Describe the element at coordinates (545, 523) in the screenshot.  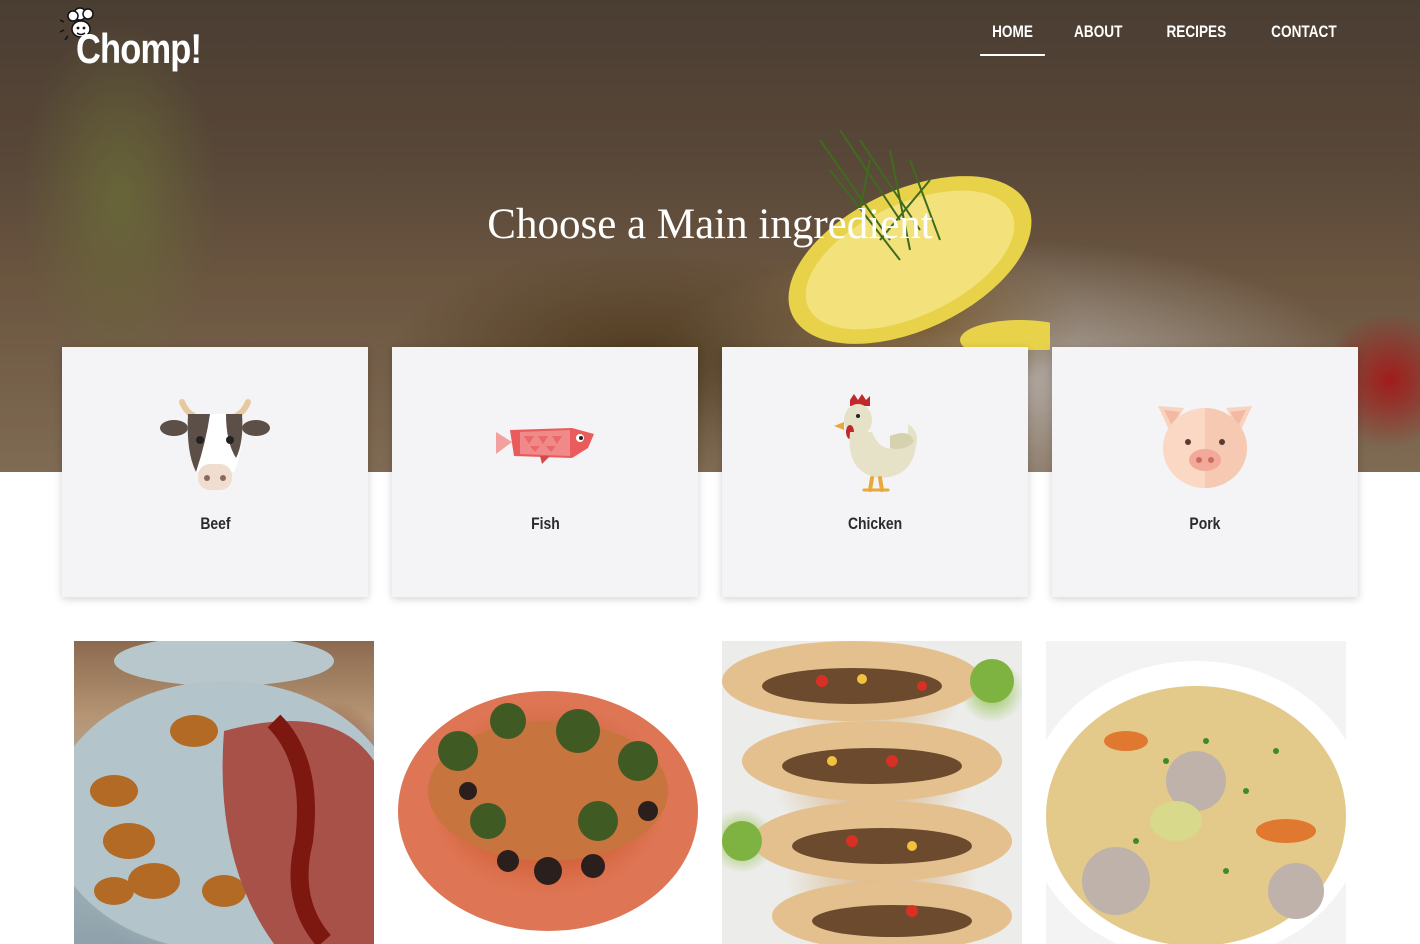
I see `ingredient-label-fish: Fish` at that location.